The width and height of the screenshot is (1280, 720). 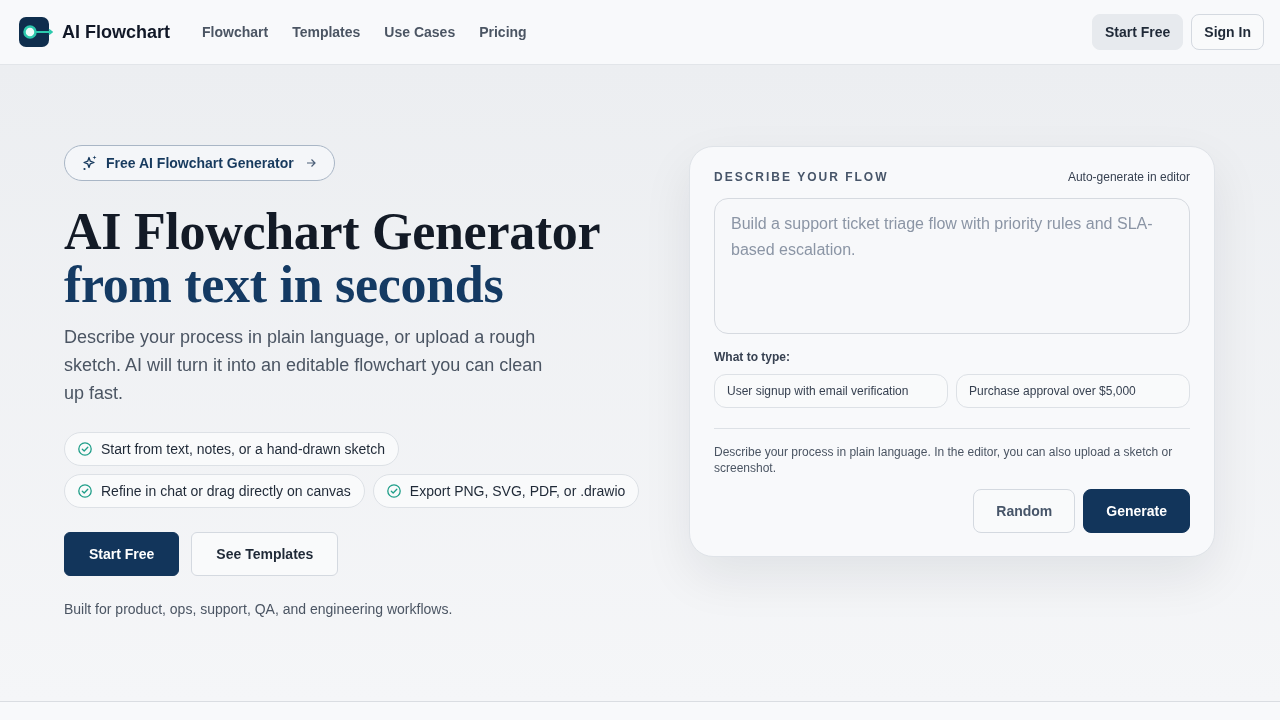 I want to click on prompt-field: Build a support ticket triage flow with priority rules and SLA-based escalation., so click(x=952, y=266).